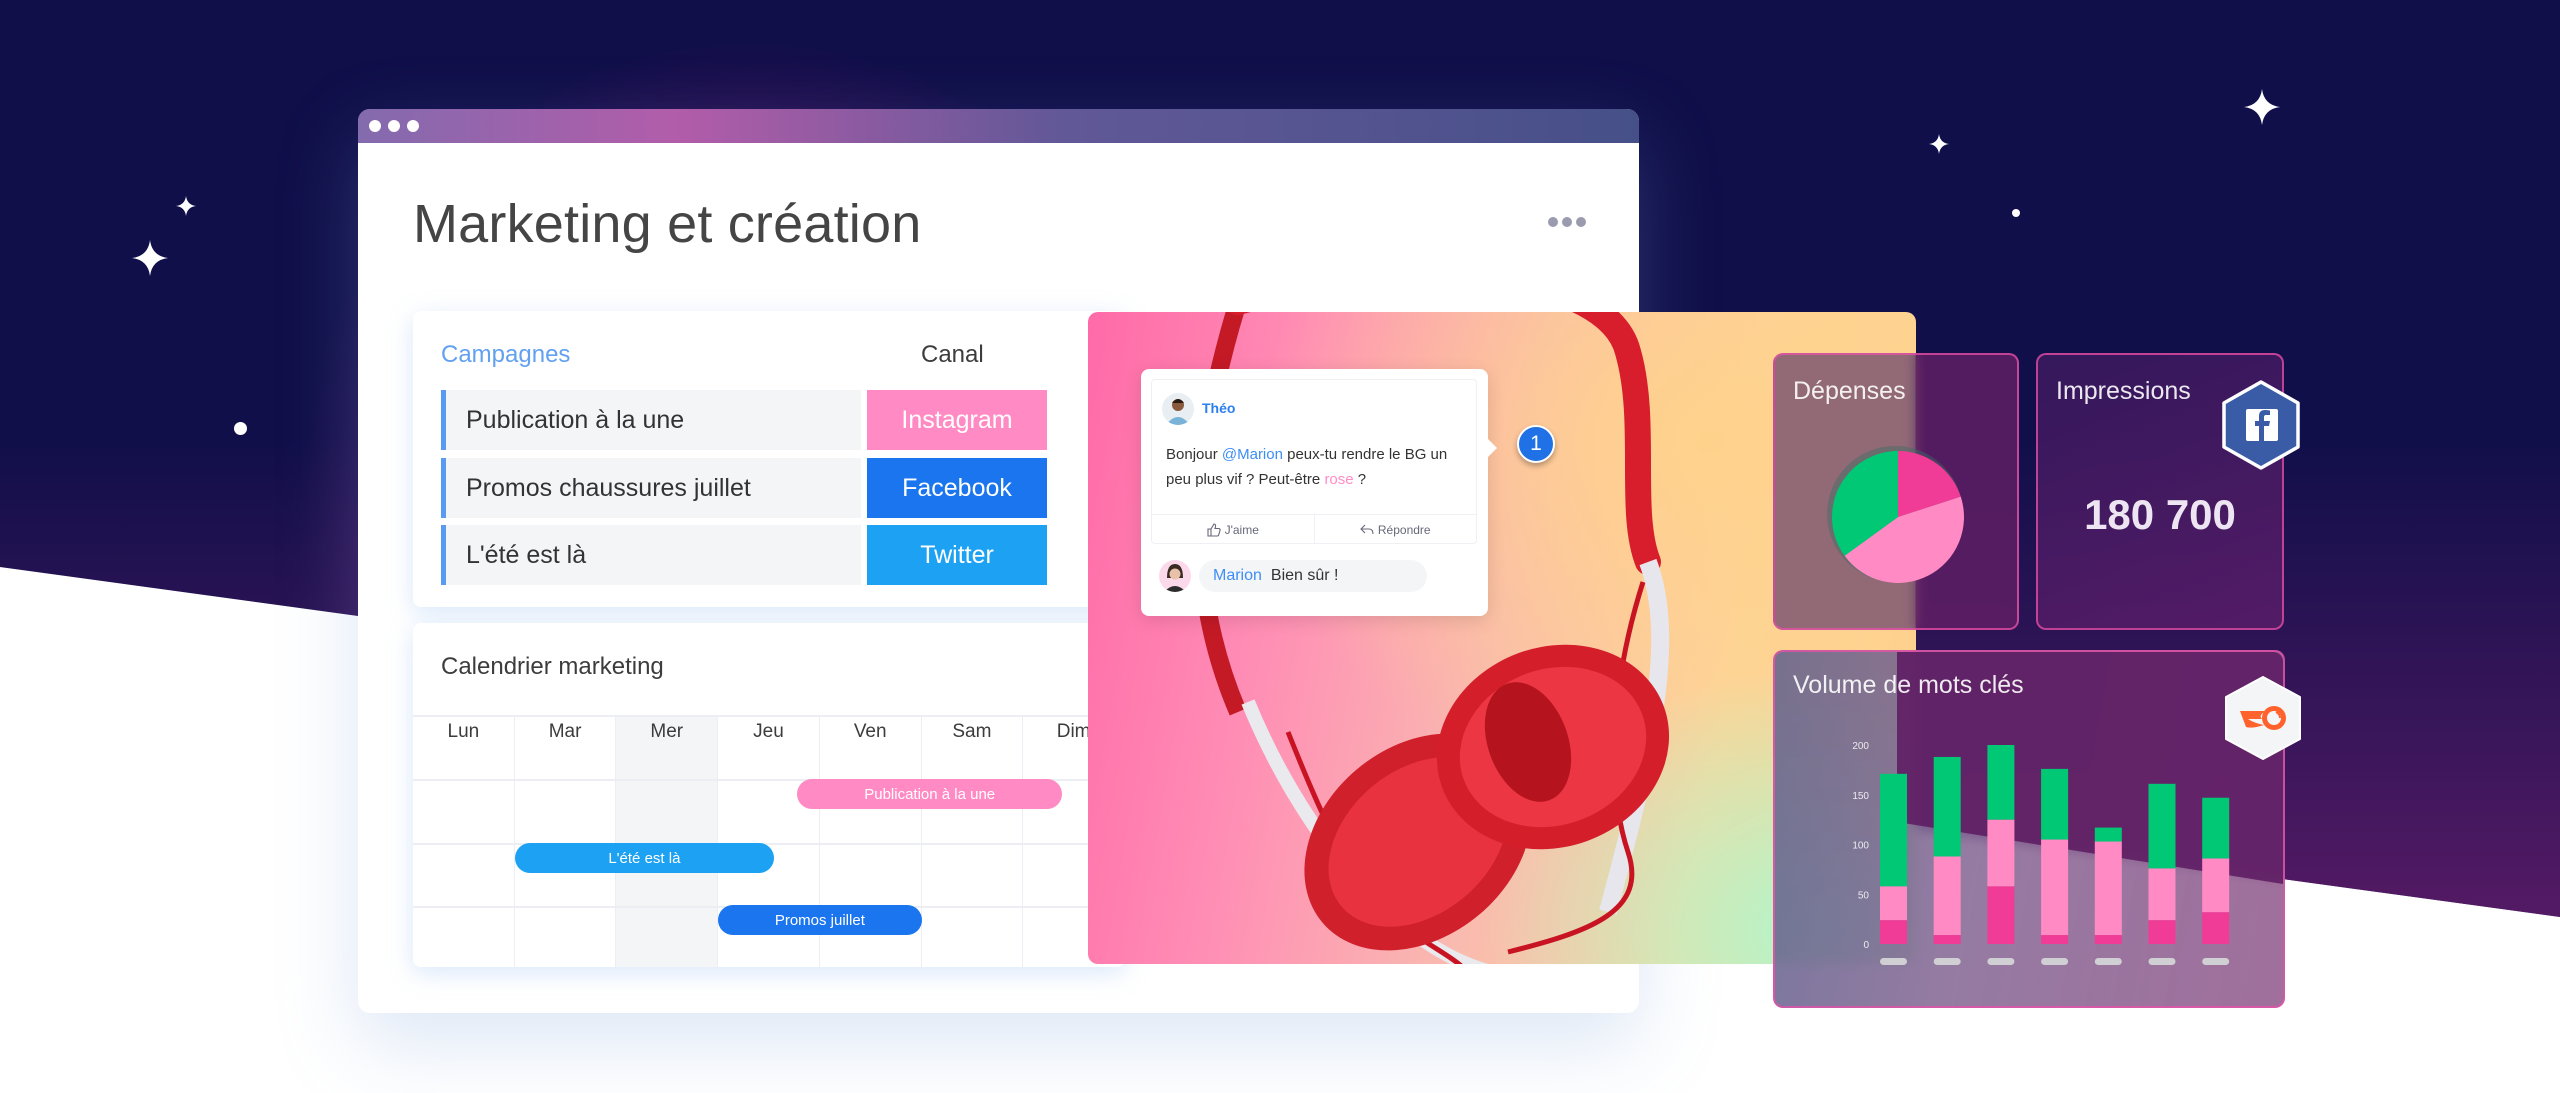 This screenshot has height=1093, width=2560. What do you see at coordinates (1214, 529) in the screenshot?
I see `thumbs-up-icon` at bounding box center [1214, 529].